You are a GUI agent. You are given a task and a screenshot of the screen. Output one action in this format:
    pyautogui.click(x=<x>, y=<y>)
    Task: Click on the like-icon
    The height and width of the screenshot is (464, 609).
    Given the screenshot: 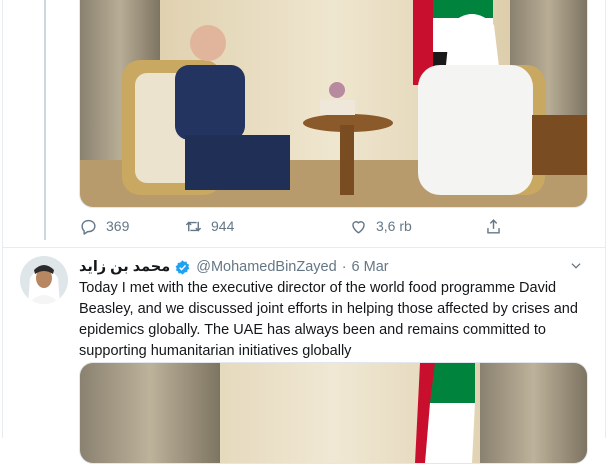 What is the action you would take?
    pyautogui.click(x=358, y=227)
    